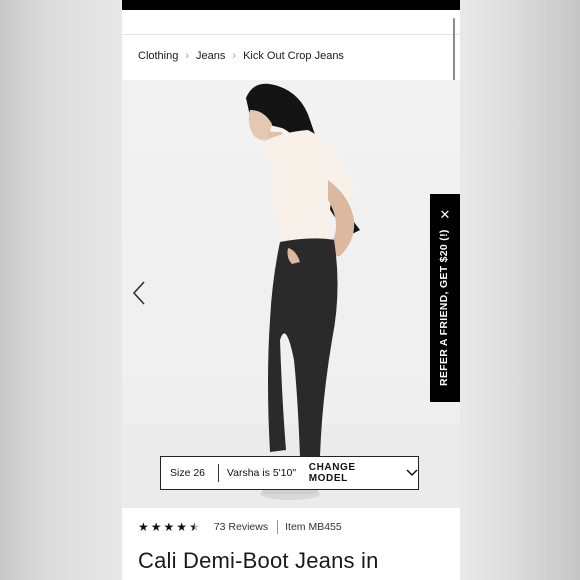 Image resolution: width=580 pixels, height=580 pixels. Describe the element at coordinates (258, 560) in the screenshot. I see `product-title: Cali Demi-Boot Jeans in` at that location.